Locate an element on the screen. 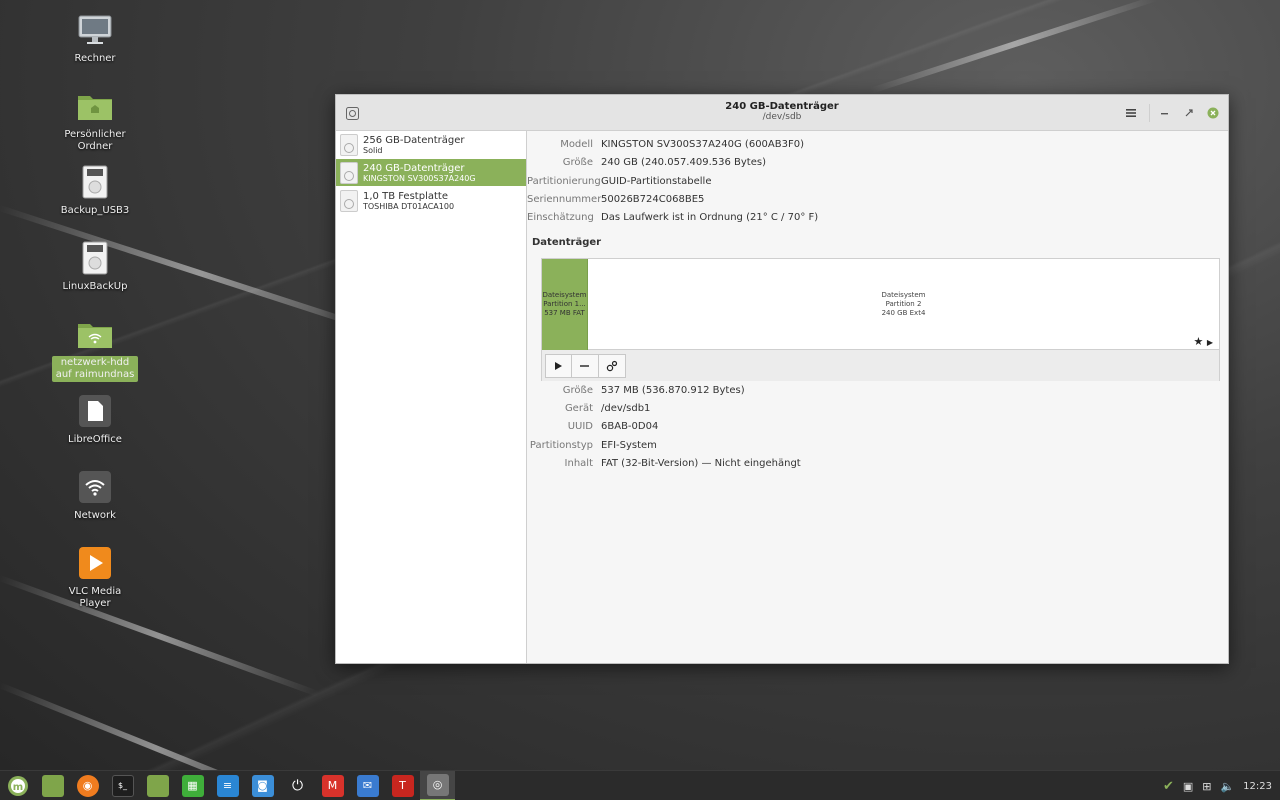 The image size is (1280, 800). partition-type-value: EFI-System is located at coordinates (629, 445).